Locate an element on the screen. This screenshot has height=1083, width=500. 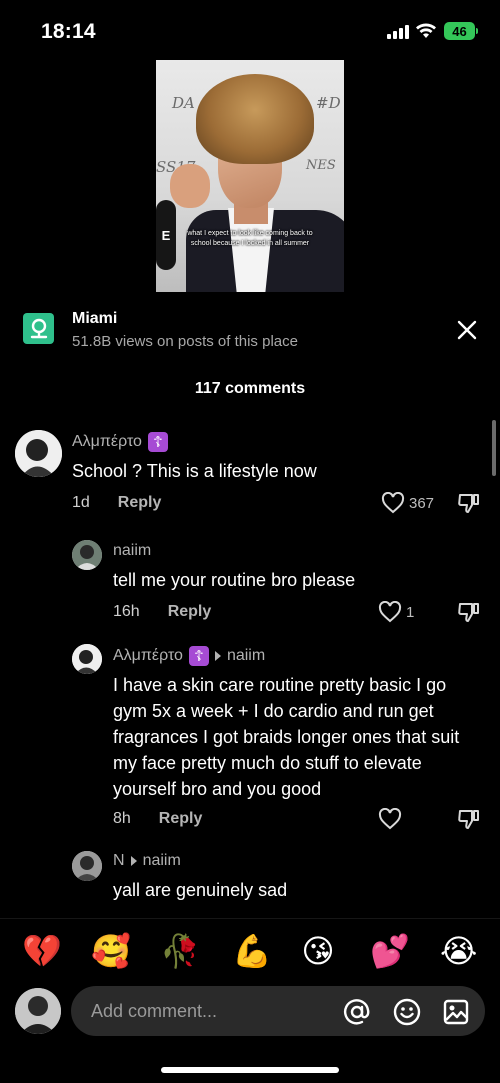
like-button is located at coordinates (390, 819).